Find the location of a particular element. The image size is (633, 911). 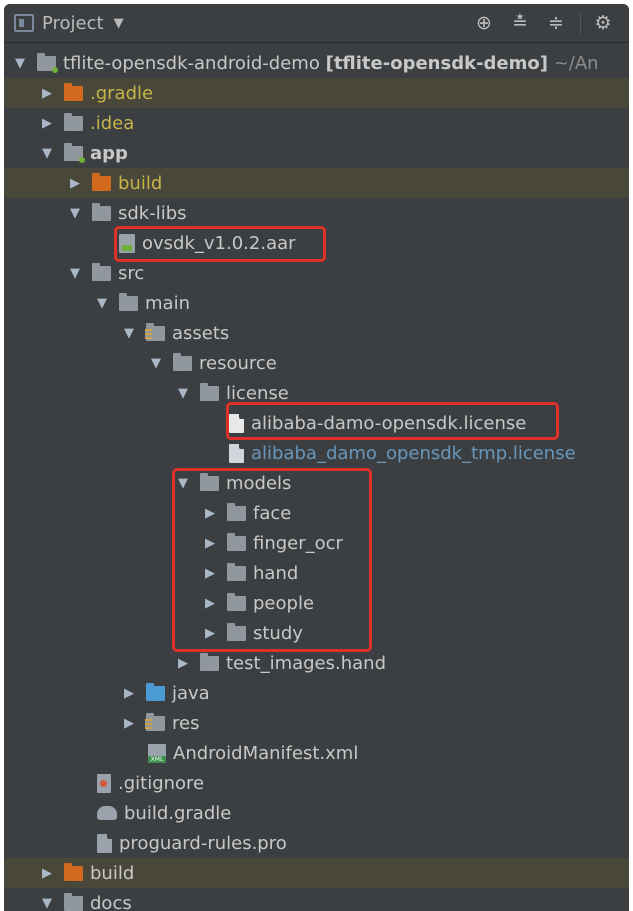

tree-item-gitignore: .gitignore is located at coordinates (316, 783).